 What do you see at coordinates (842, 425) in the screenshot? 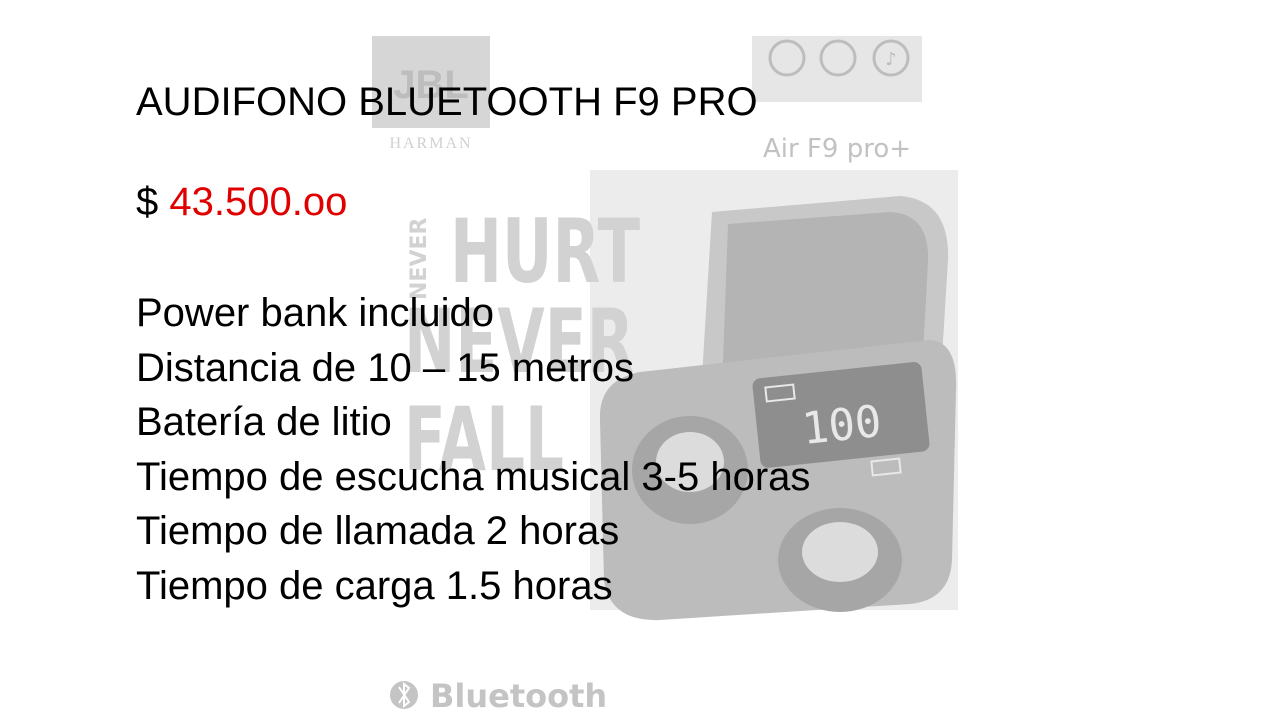
I see `display-readout: 100` at bounding box center [842, 425].